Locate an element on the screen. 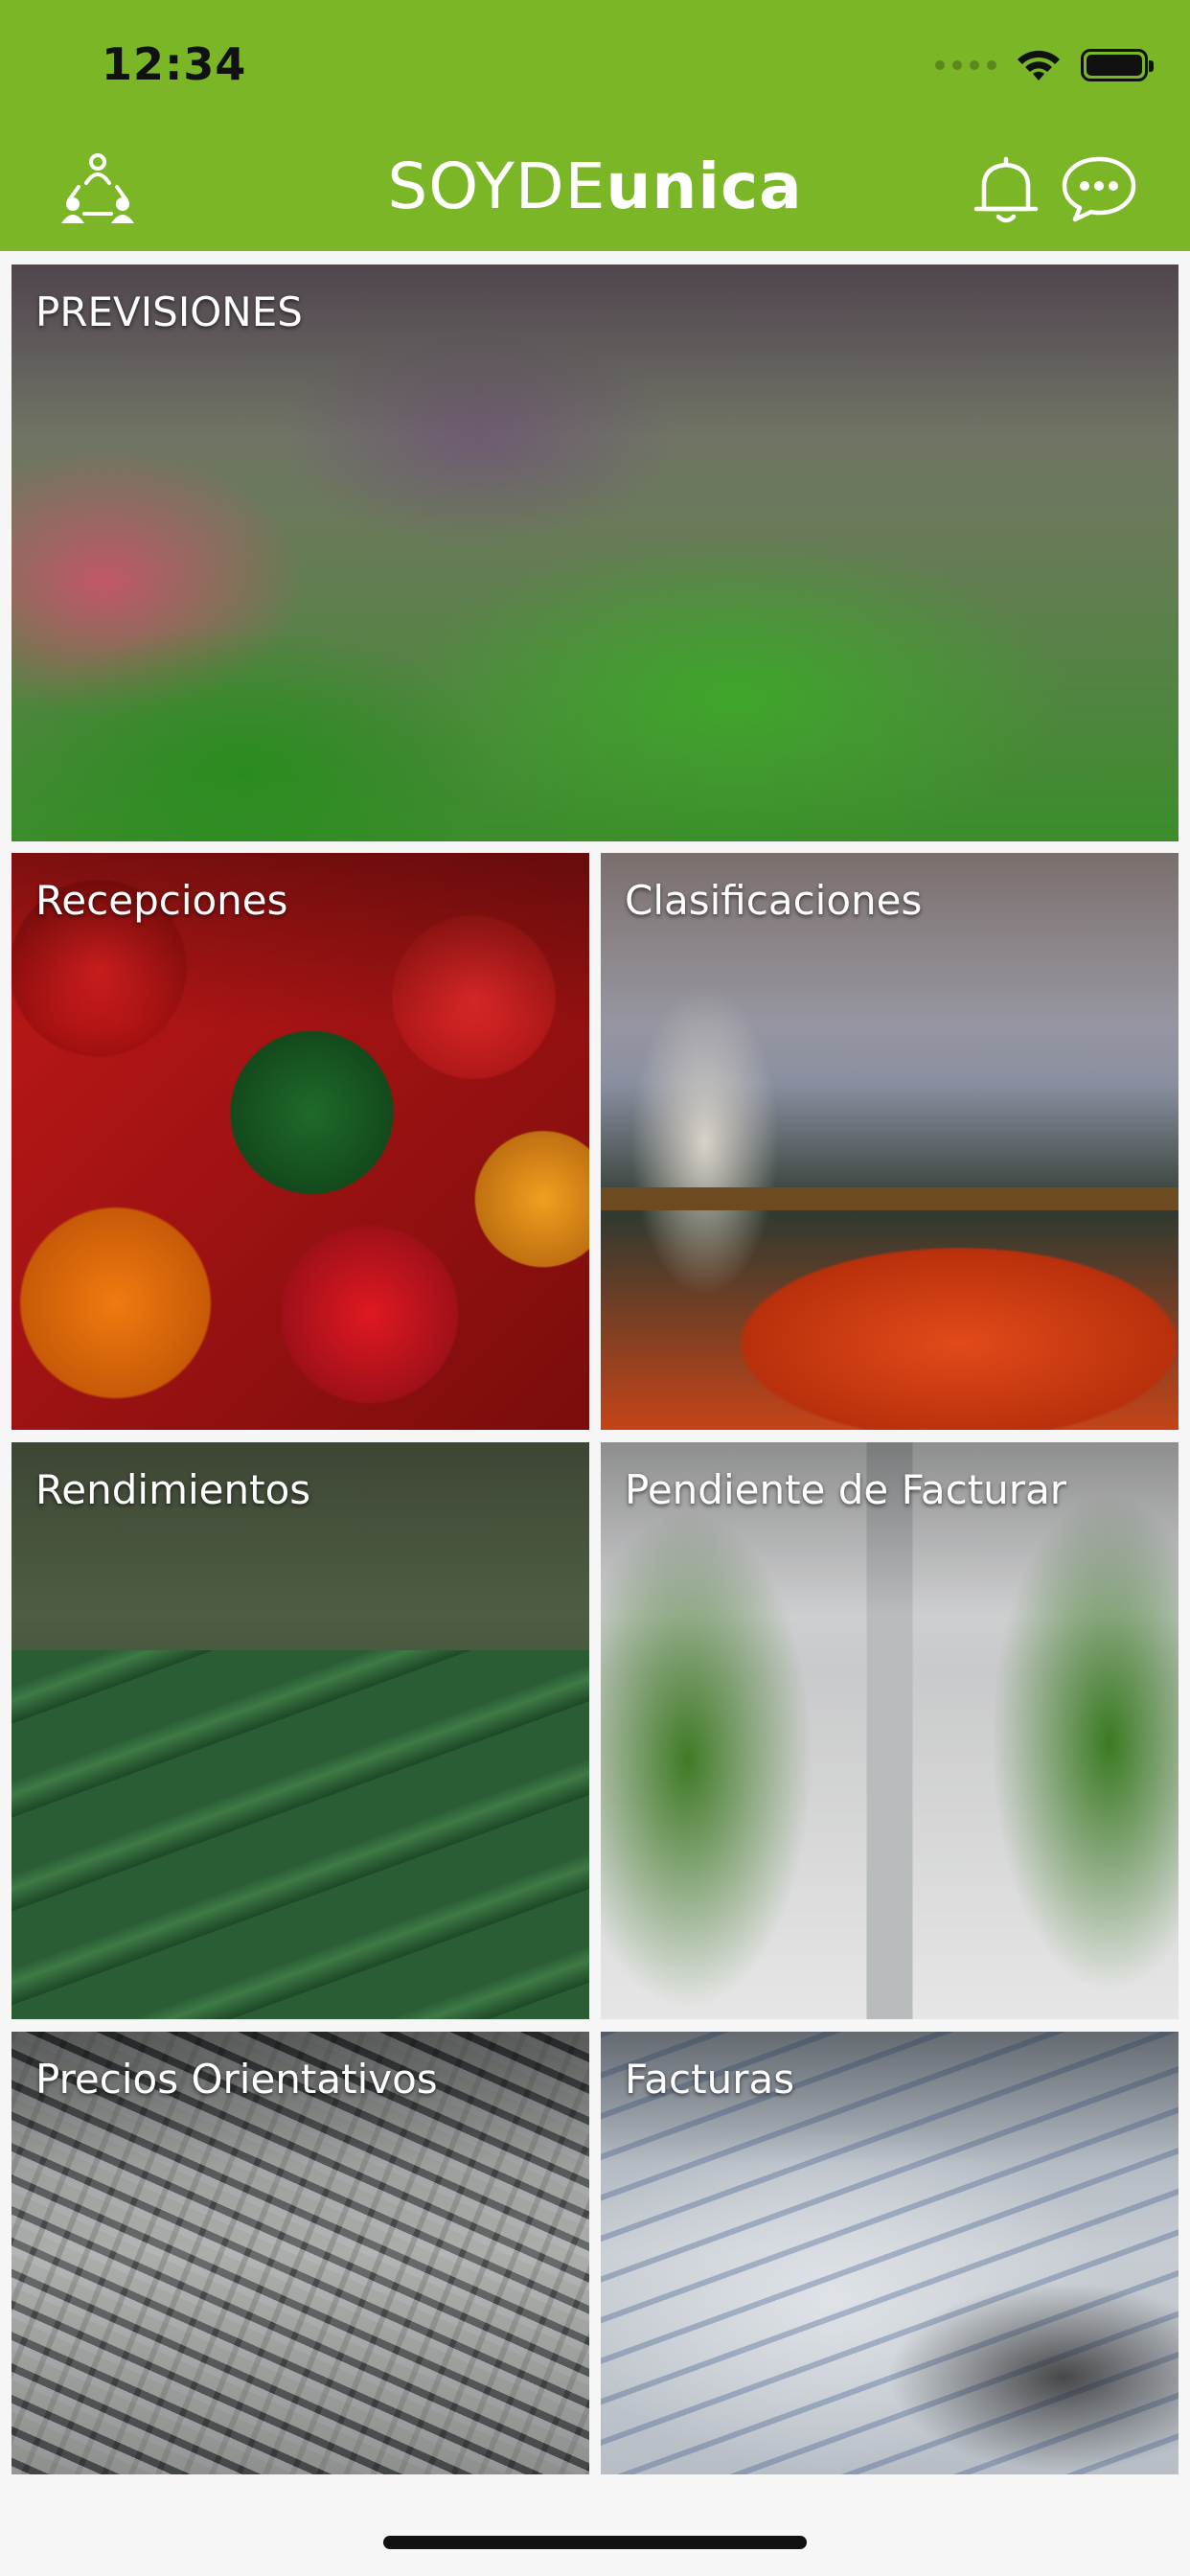  tile-title: Recepciones is located at coordinates (162, 900).